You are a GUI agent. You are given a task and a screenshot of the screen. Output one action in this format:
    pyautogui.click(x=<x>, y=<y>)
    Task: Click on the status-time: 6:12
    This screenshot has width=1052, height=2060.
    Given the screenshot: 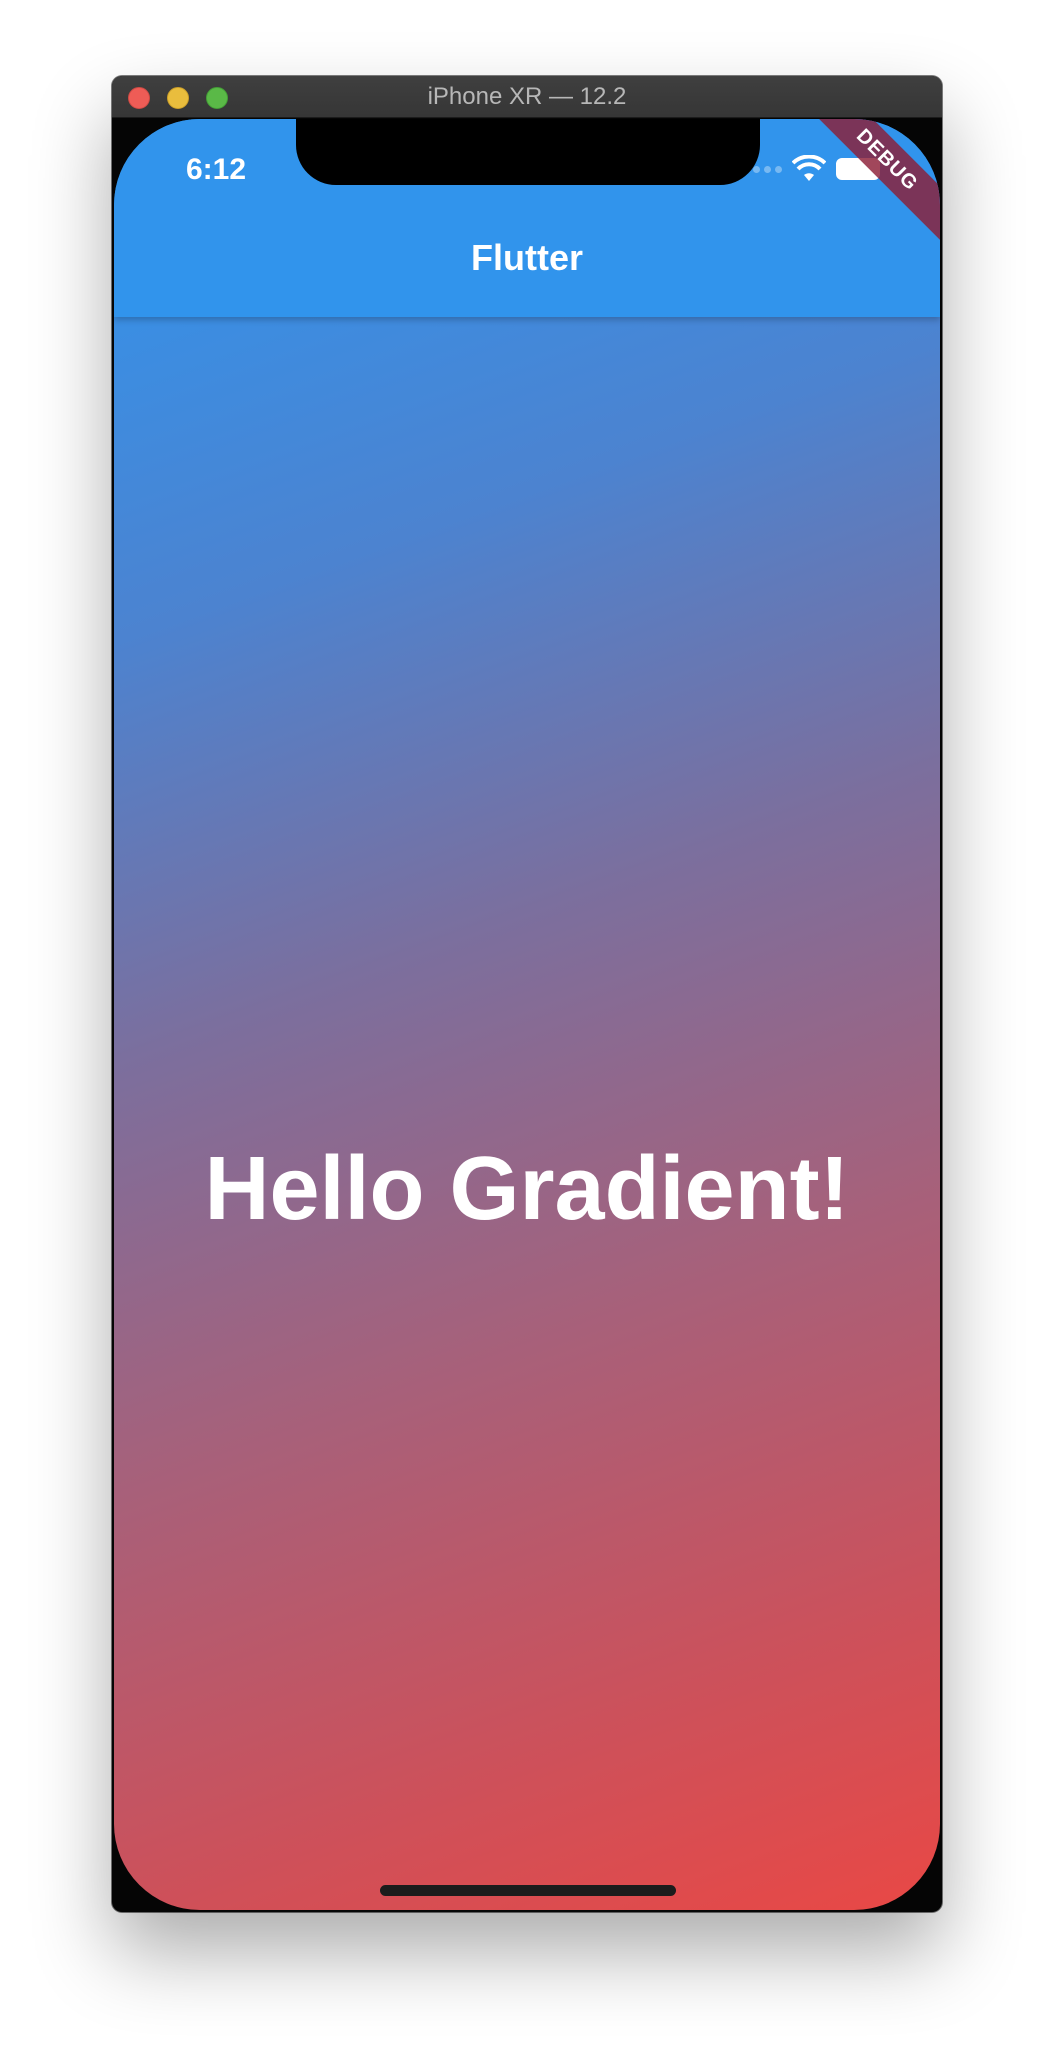 What is the action you would take?
    pyautogui.click(x=216, y=169)
    